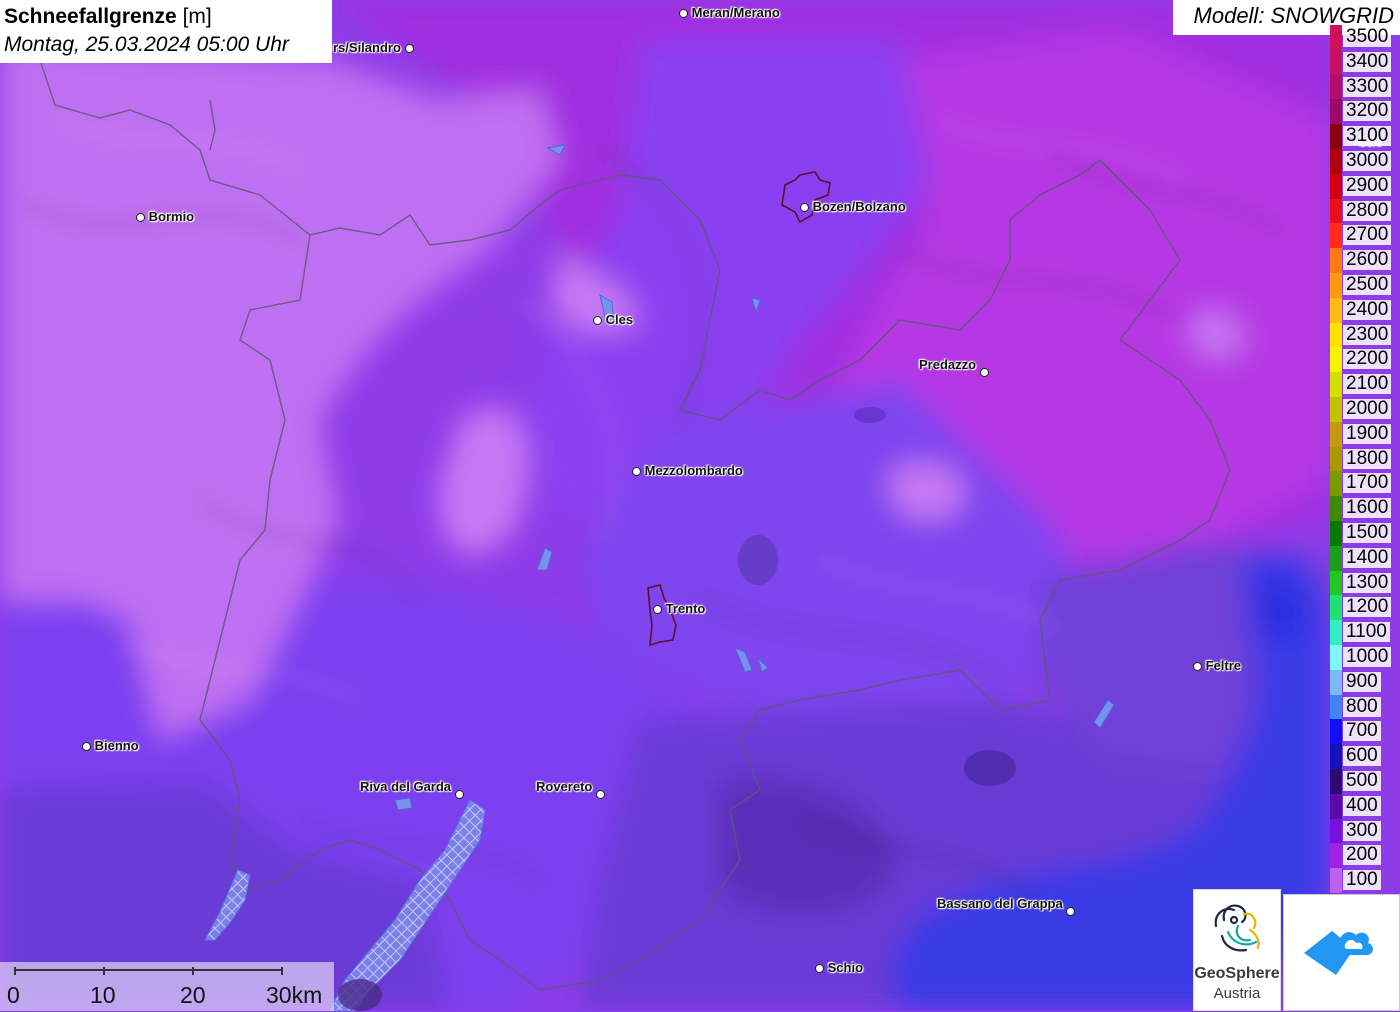 This screenshot has width=1400, height=1012. Describe the element at coordinates (406, 786) in the screenshot. I see `city-label: Riva del Garda` at that location.